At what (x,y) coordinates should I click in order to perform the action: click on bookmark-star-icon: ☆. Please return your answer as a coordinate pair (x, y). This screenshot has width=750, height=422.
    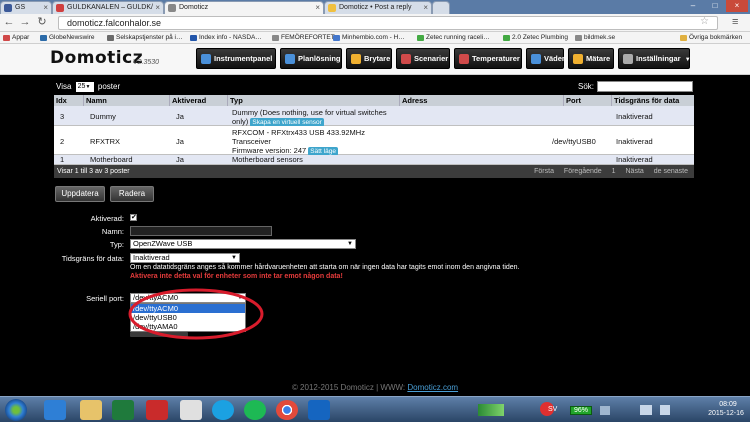
    Looking at the image, I should click on (704, 21).